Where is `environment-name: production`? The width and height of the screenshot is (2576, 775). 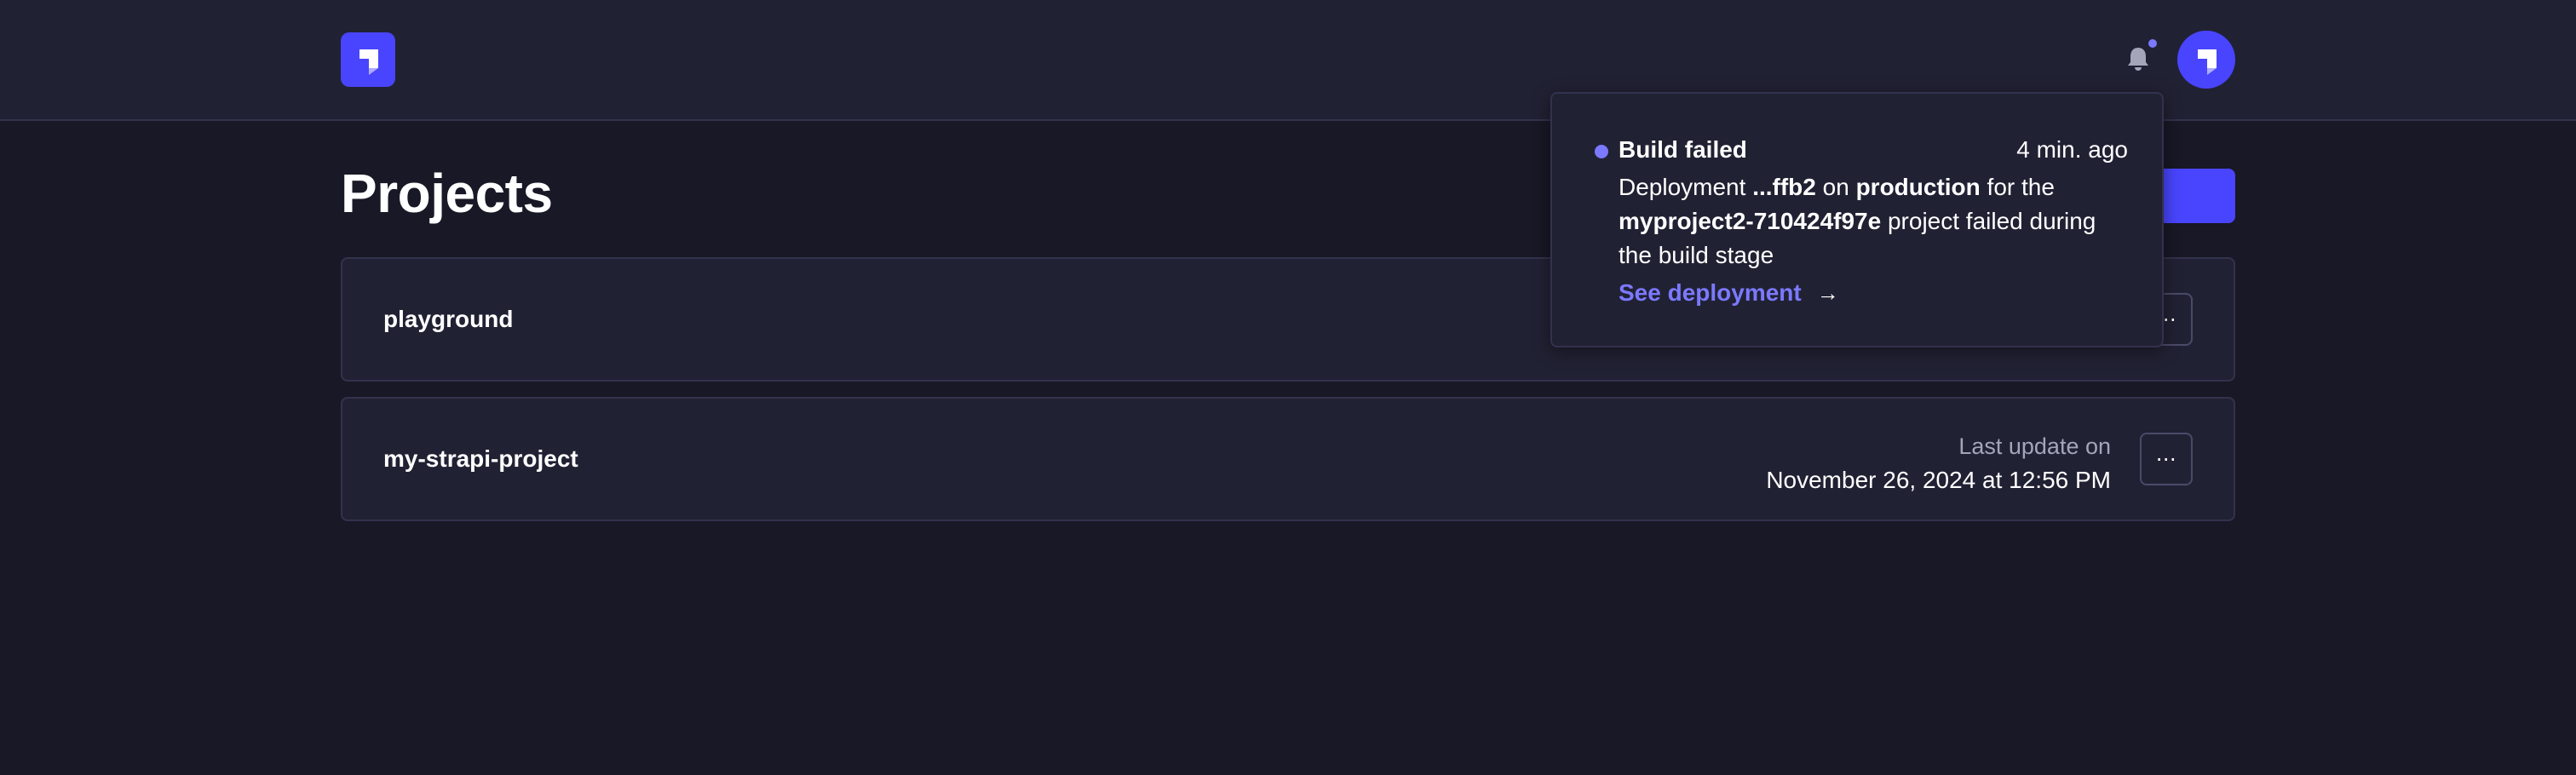 environment-name: production is located at coordinates (1918, 187).